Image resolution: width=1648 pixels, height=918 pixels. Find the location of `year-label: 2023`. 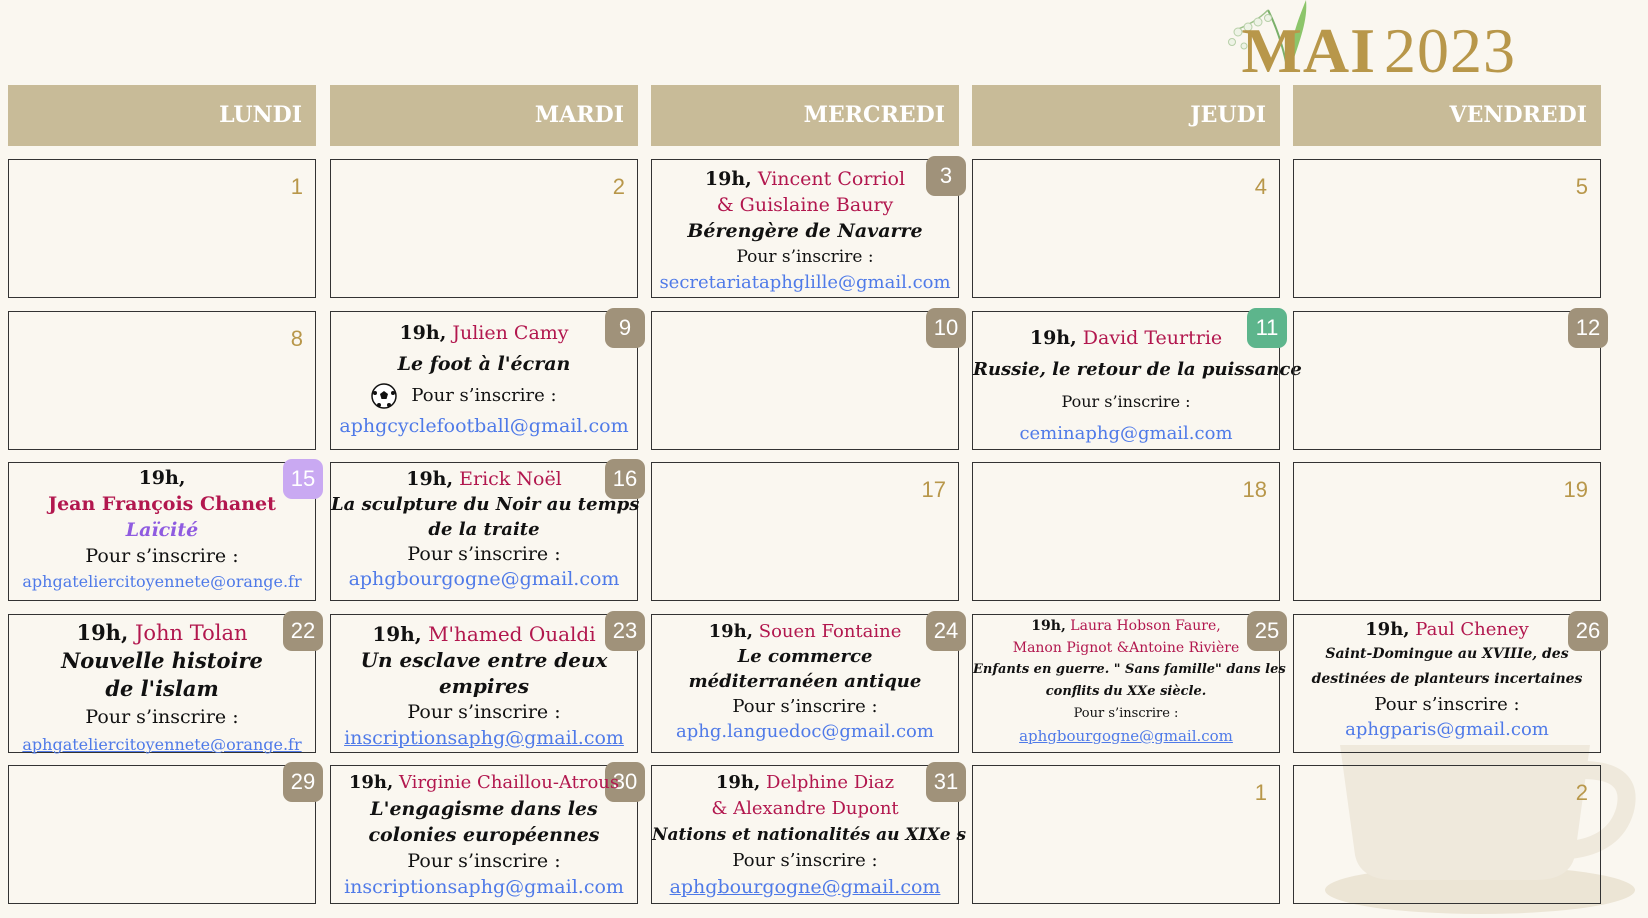

year-label: 2023 is located at coordinates (1450, 50).